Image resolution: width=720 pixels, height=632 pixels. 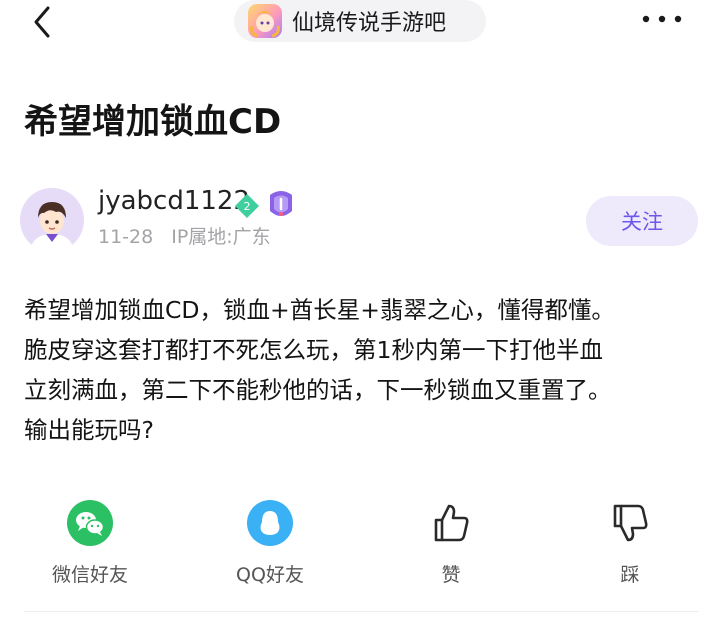 I want to click on author-avatar, so click(x=52, y=220).